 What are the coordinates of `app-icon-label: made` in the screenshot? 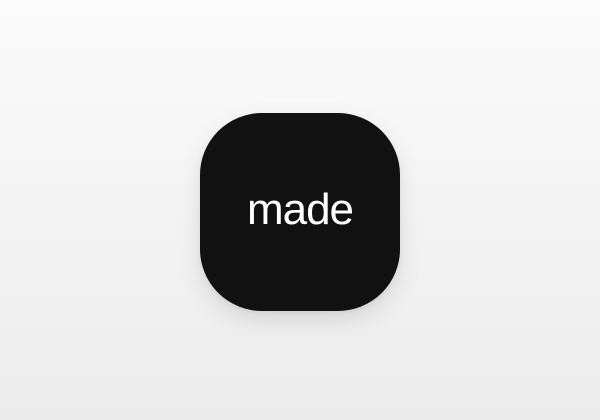 It's located at (300, 209).